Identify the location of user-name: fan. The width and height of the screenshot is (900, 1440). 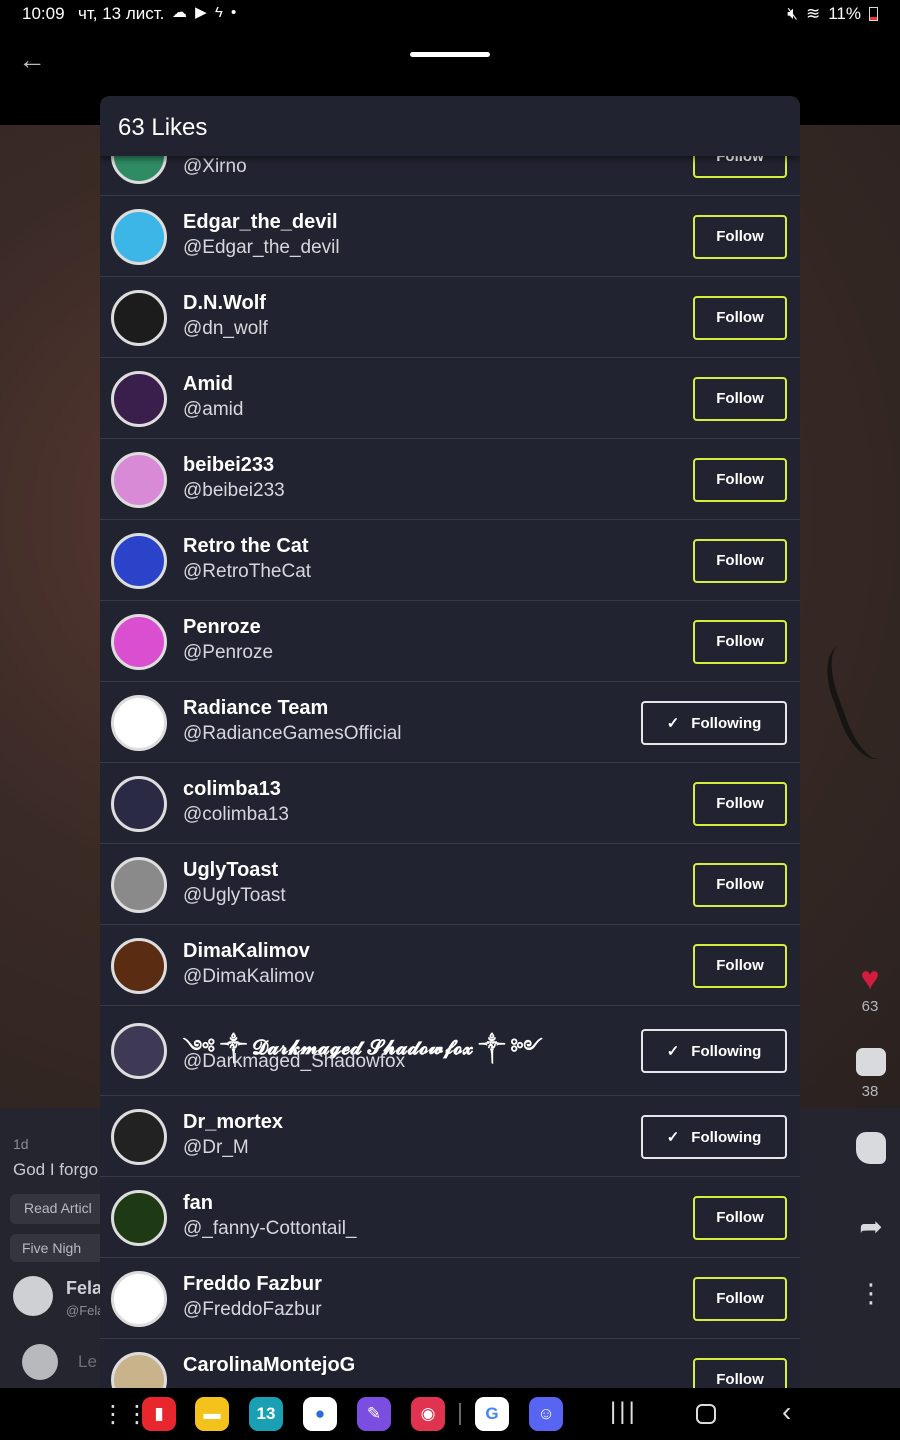
(198, 1203).